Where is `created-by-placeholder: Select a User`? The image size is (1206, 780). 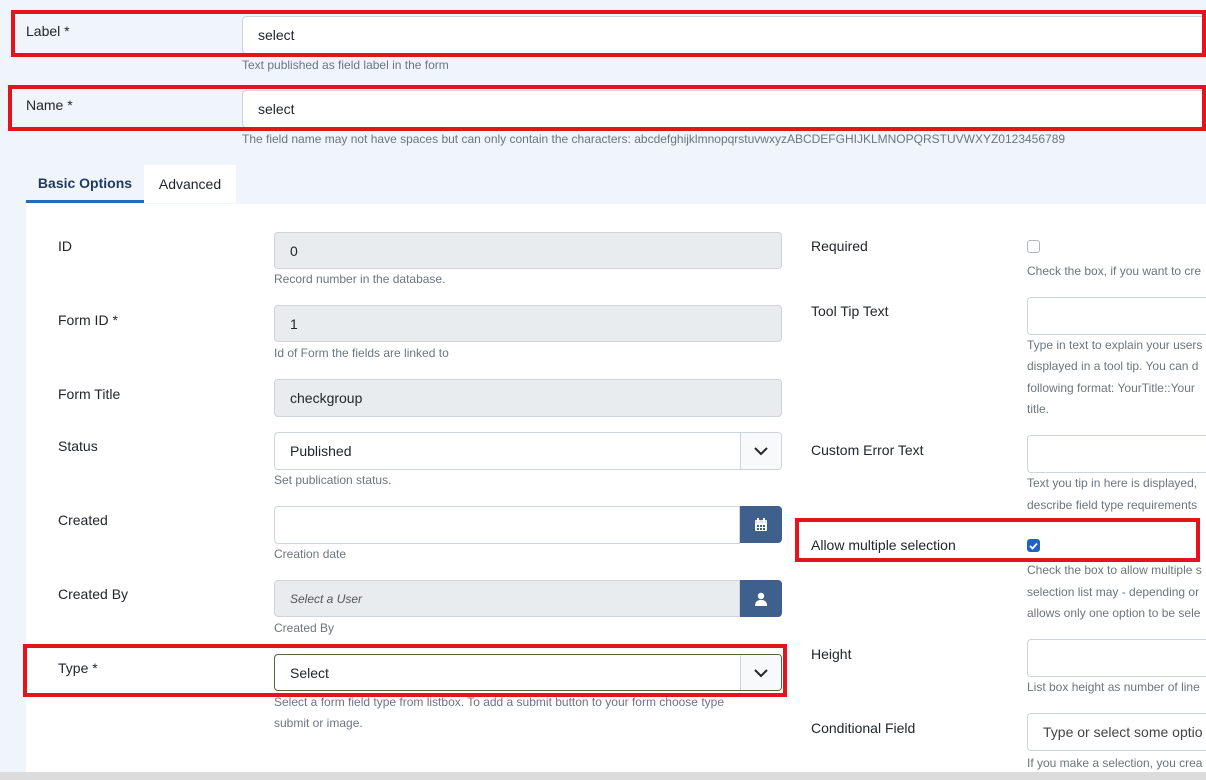
created-by-placeholder: Select a User is located at coordinates (326, 598).